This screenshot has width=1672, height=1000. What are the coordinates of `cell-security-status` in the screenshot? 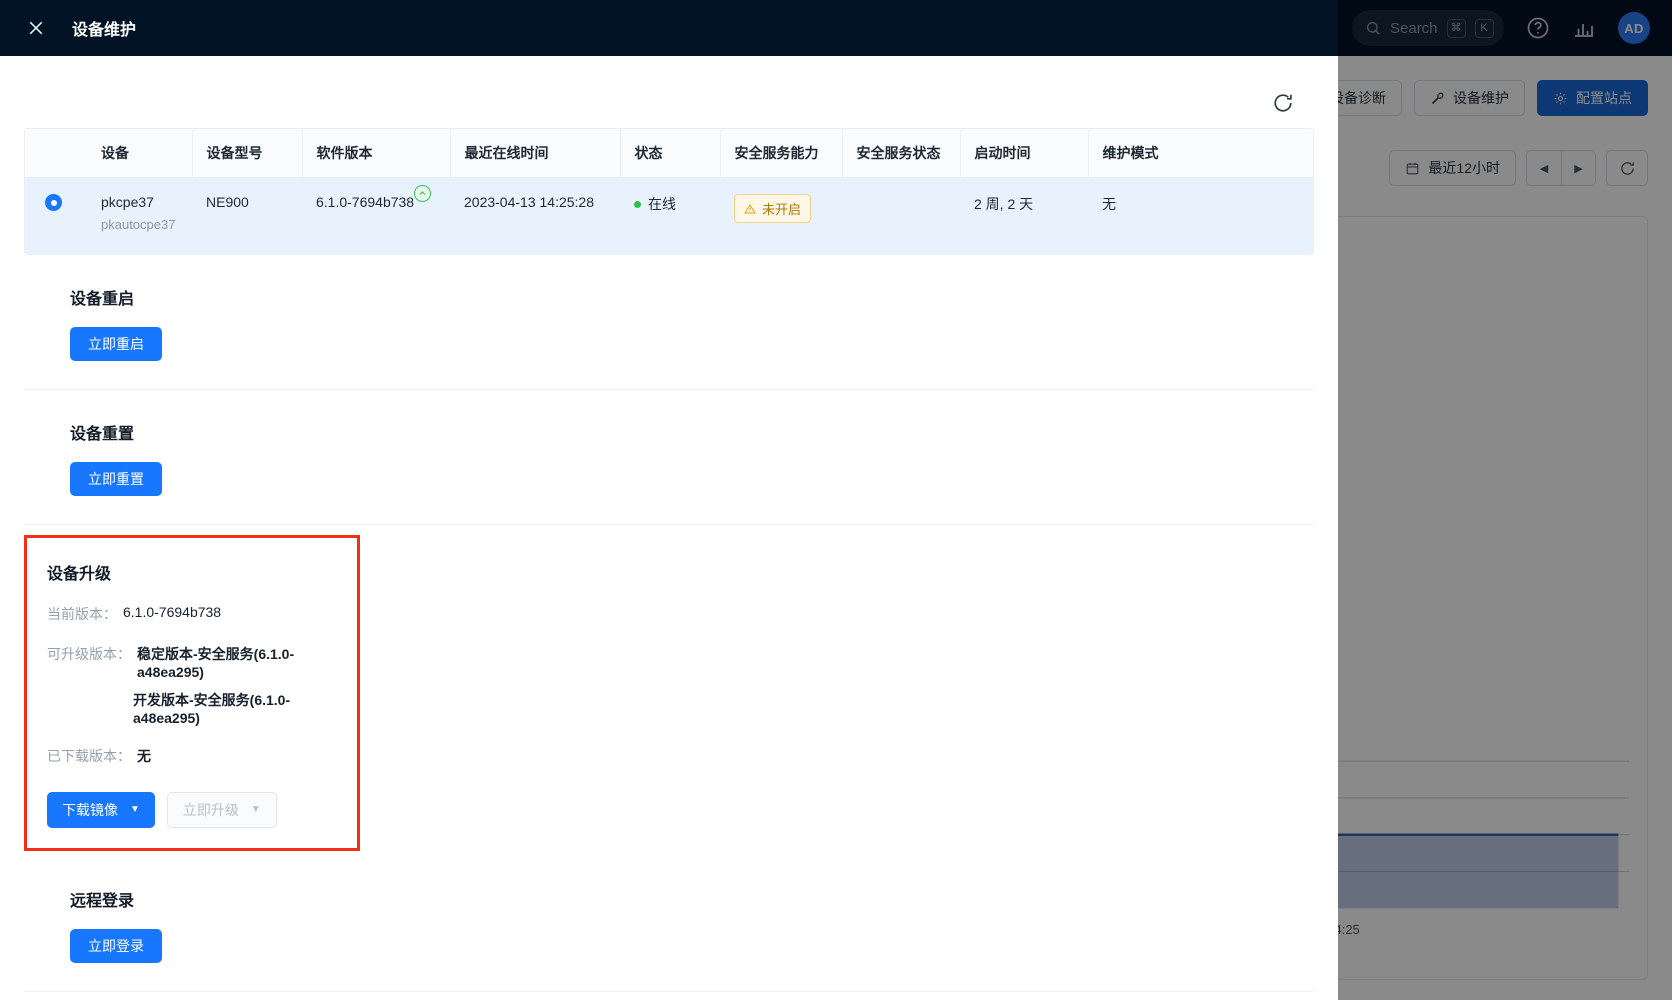 It's located at (901, 215).